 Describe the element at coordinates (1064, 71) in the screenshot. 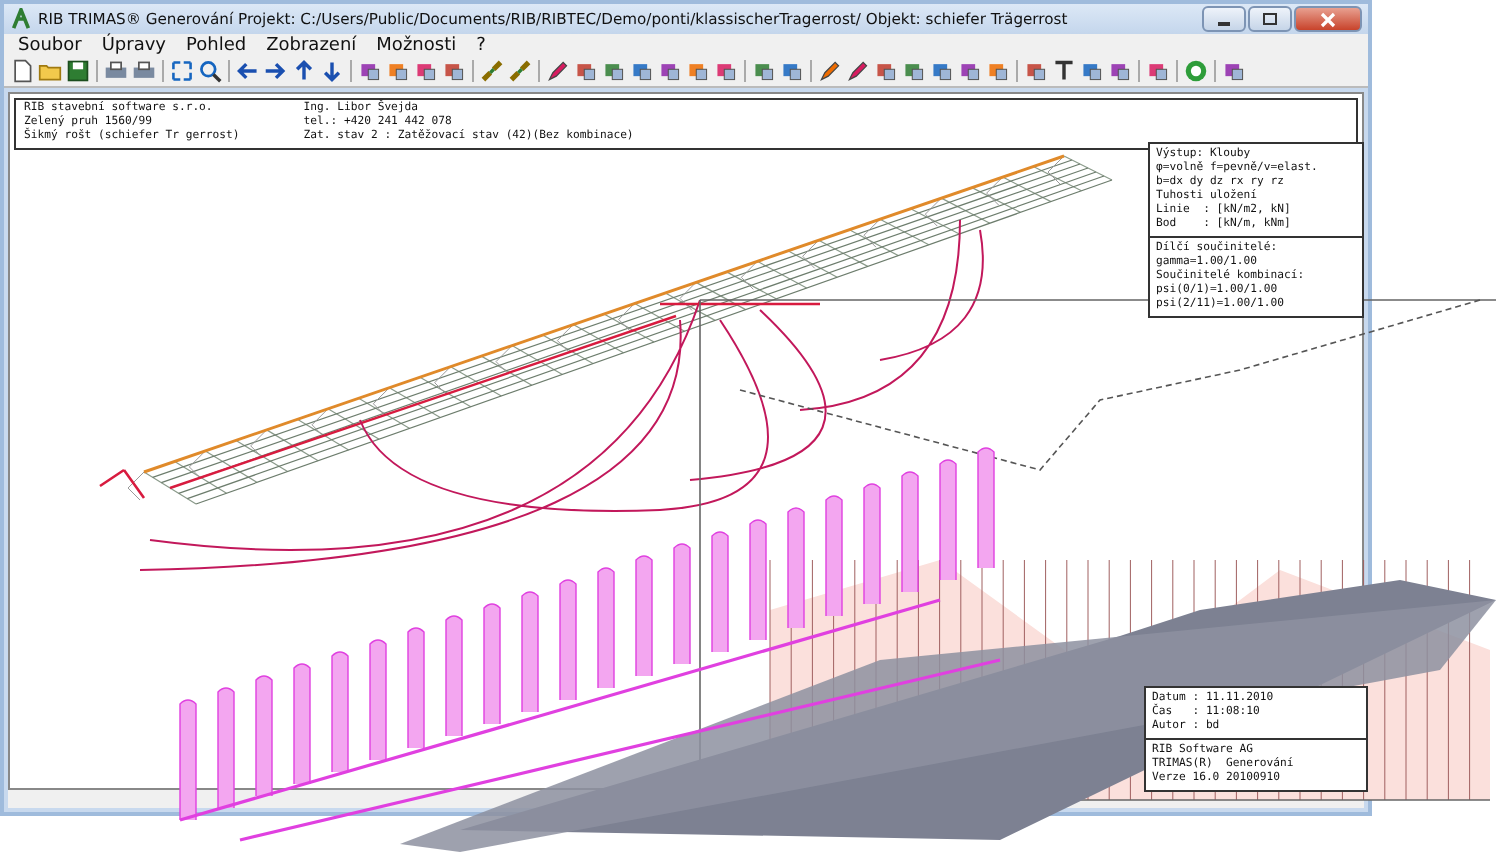

I see `text-icon` at that location.